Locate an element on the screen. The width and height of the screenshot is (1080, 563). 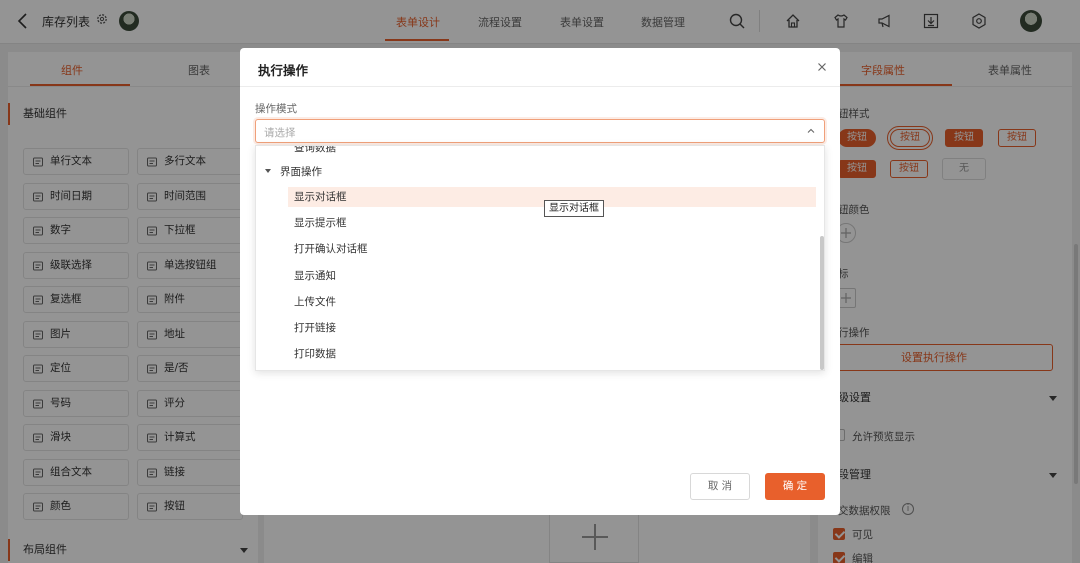
caret-down-icon is located at coordinates (268, 171).